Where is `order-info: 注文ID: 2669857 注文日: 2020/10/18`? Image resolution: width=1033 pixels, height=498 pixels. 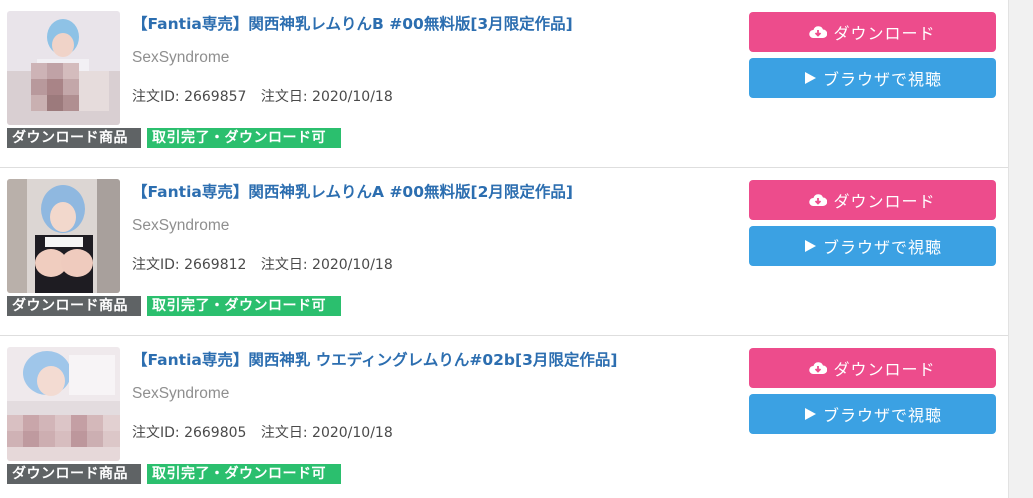
order-info: 注文ID: 2669857 注文日: 2020/10/18 is located at coordinates (267, 96).